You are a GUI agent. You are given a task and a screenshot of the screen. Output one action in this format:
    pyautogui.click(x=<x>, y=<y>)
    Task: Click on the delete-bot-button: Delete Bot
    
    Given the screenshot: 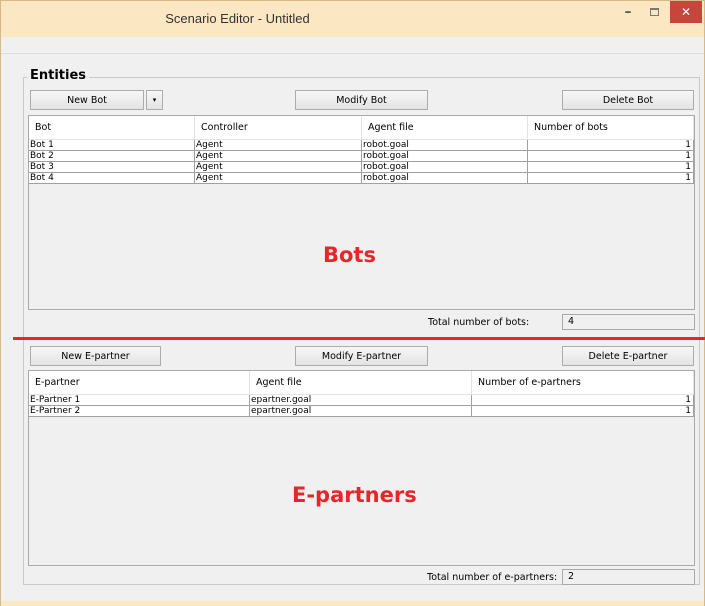 What is the action you would take?
    pyautogui.click(x=628, y=100)
    